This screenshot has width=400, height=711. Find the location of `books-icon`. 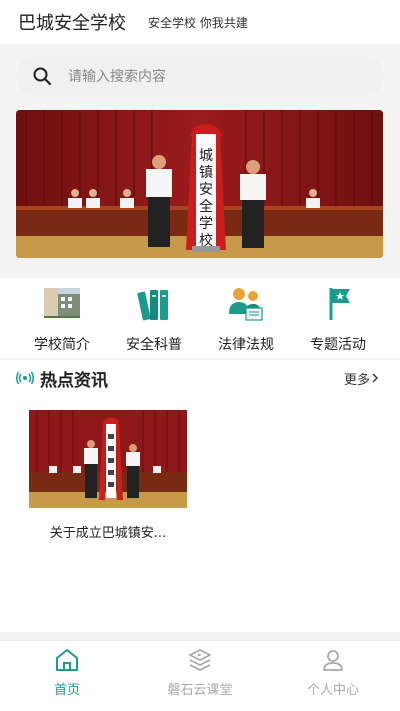

books-icon is located at coordinates (152, 305).